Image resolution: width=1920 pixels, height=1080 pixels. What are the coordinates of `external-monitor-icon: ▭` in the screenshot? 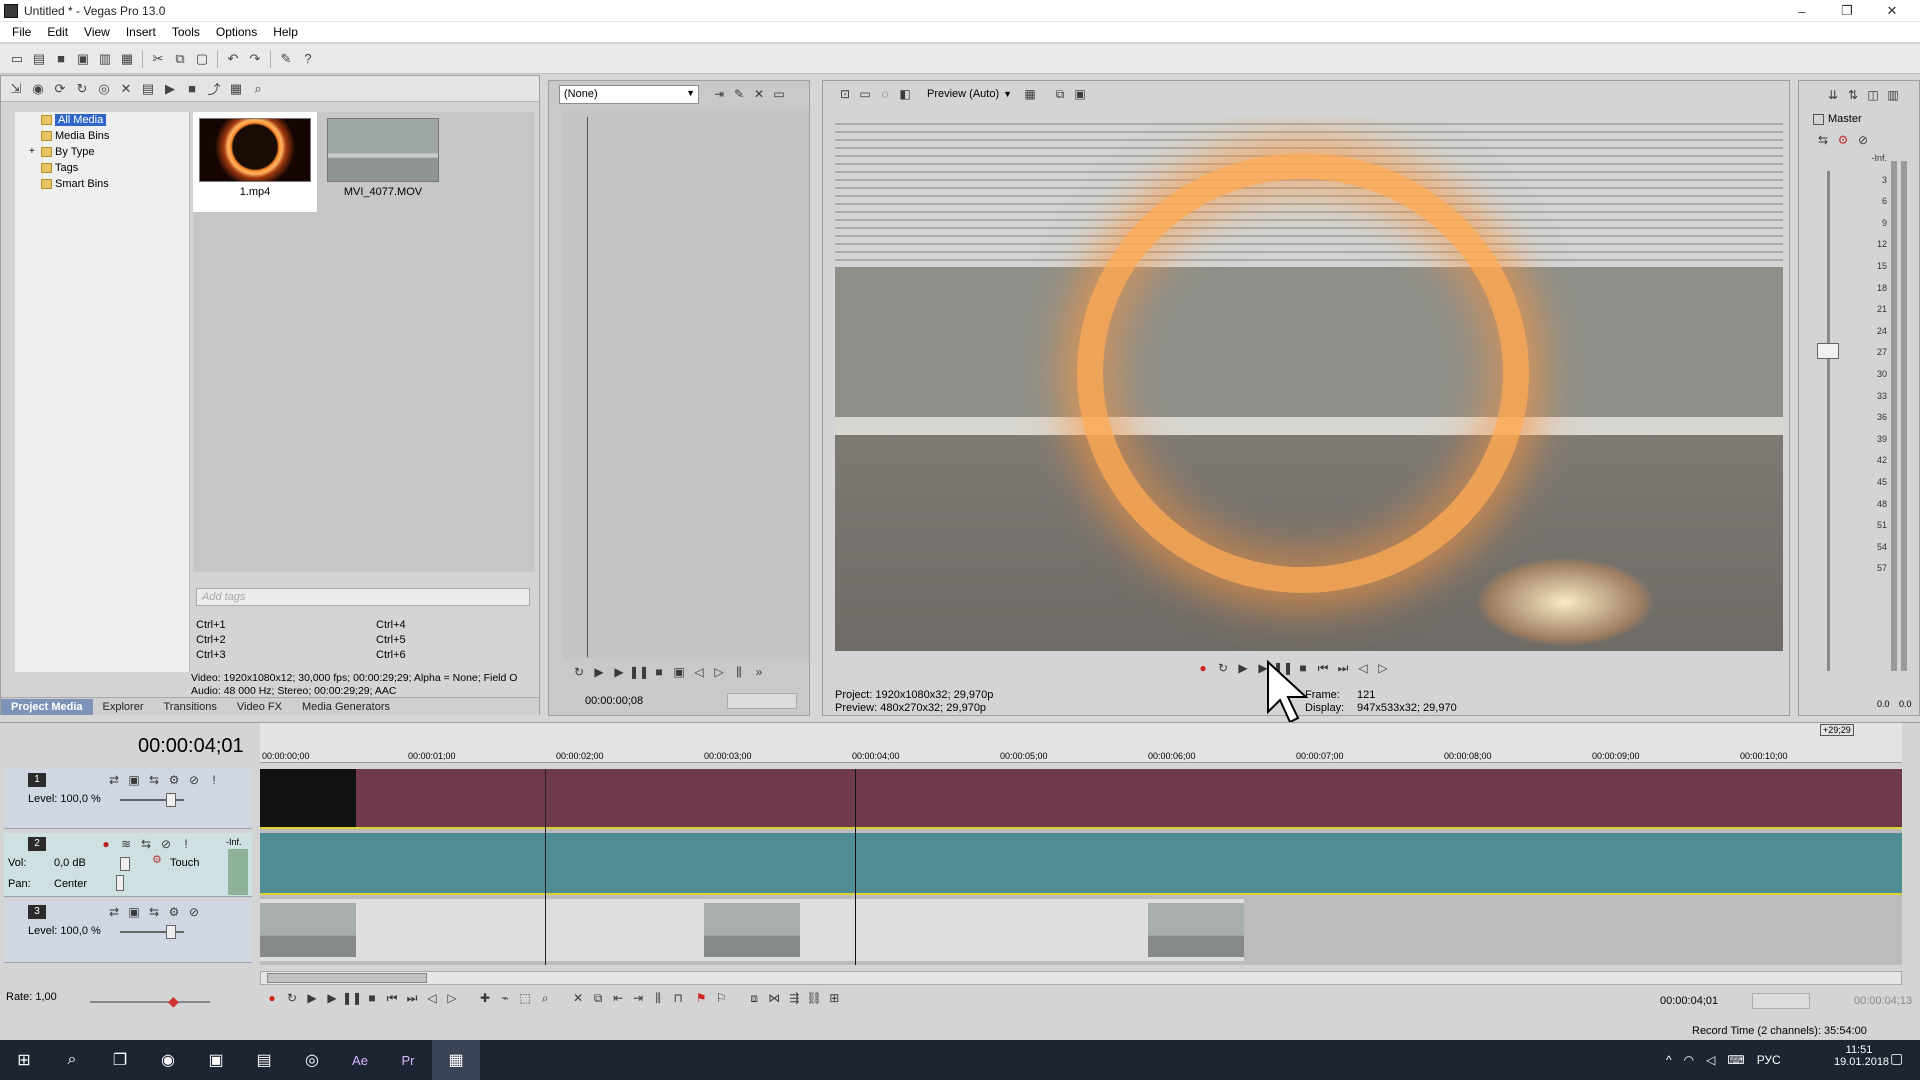 It's located at (865, 94).